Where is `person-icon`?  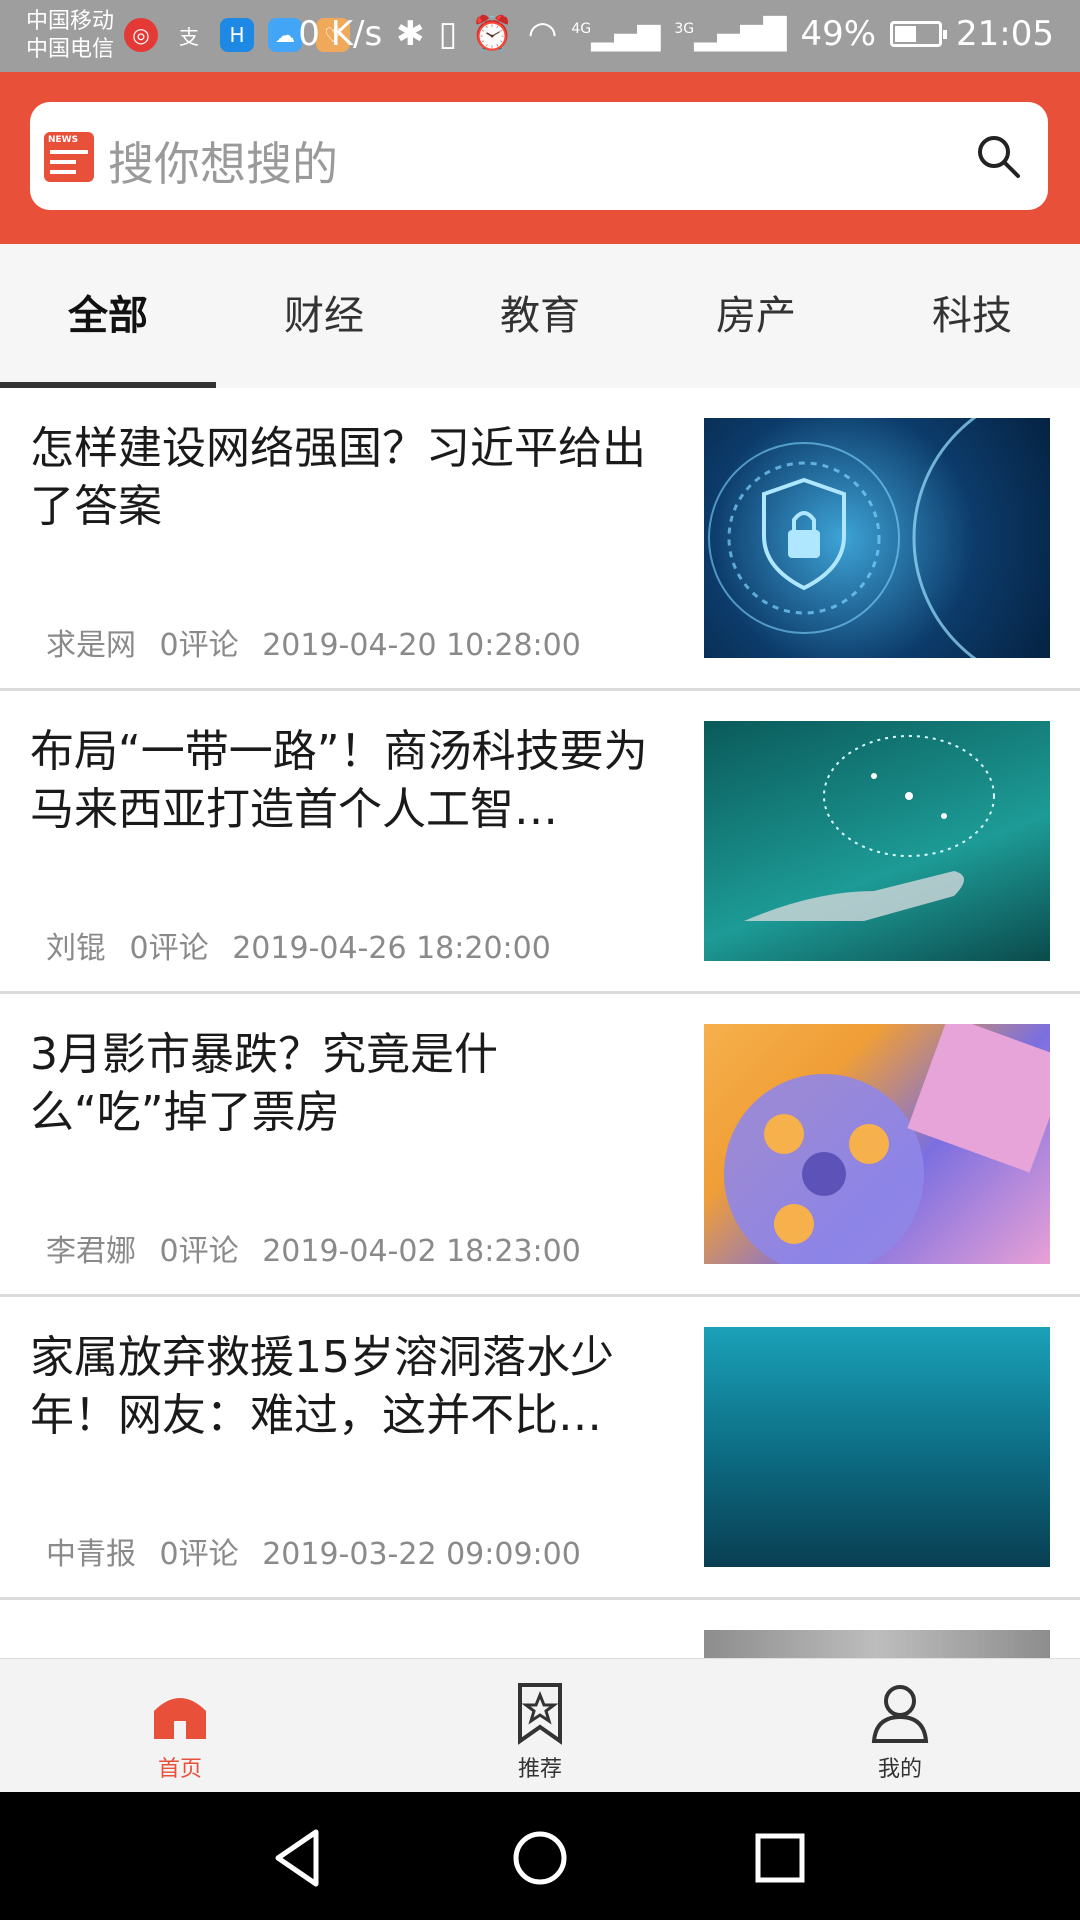
person-icon is located at coordinates (900, 1714).